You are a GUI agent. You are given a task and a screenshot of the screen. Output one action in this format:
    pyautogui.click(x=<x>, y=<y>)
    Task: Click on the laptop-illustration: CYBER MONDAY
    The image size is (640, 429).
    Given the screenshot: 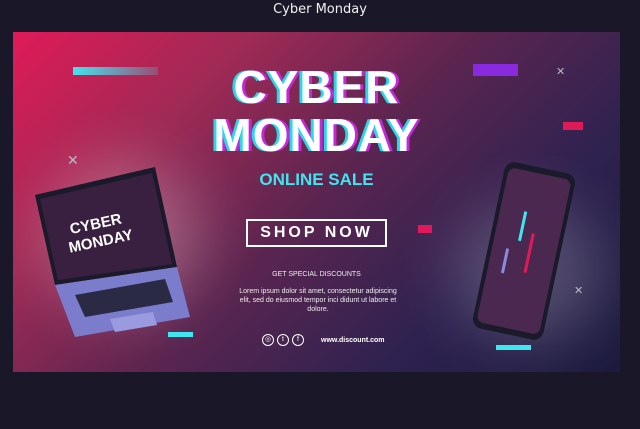 What is the action you would take?
    pyautogui.click(x=112, y=252)
    